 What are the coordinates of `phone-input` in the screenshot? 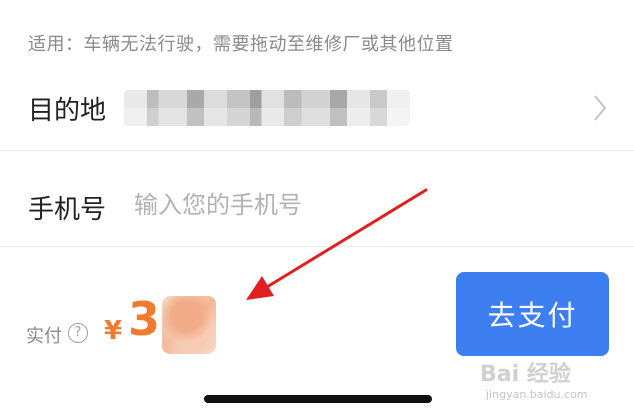 It's located at (324, 205).